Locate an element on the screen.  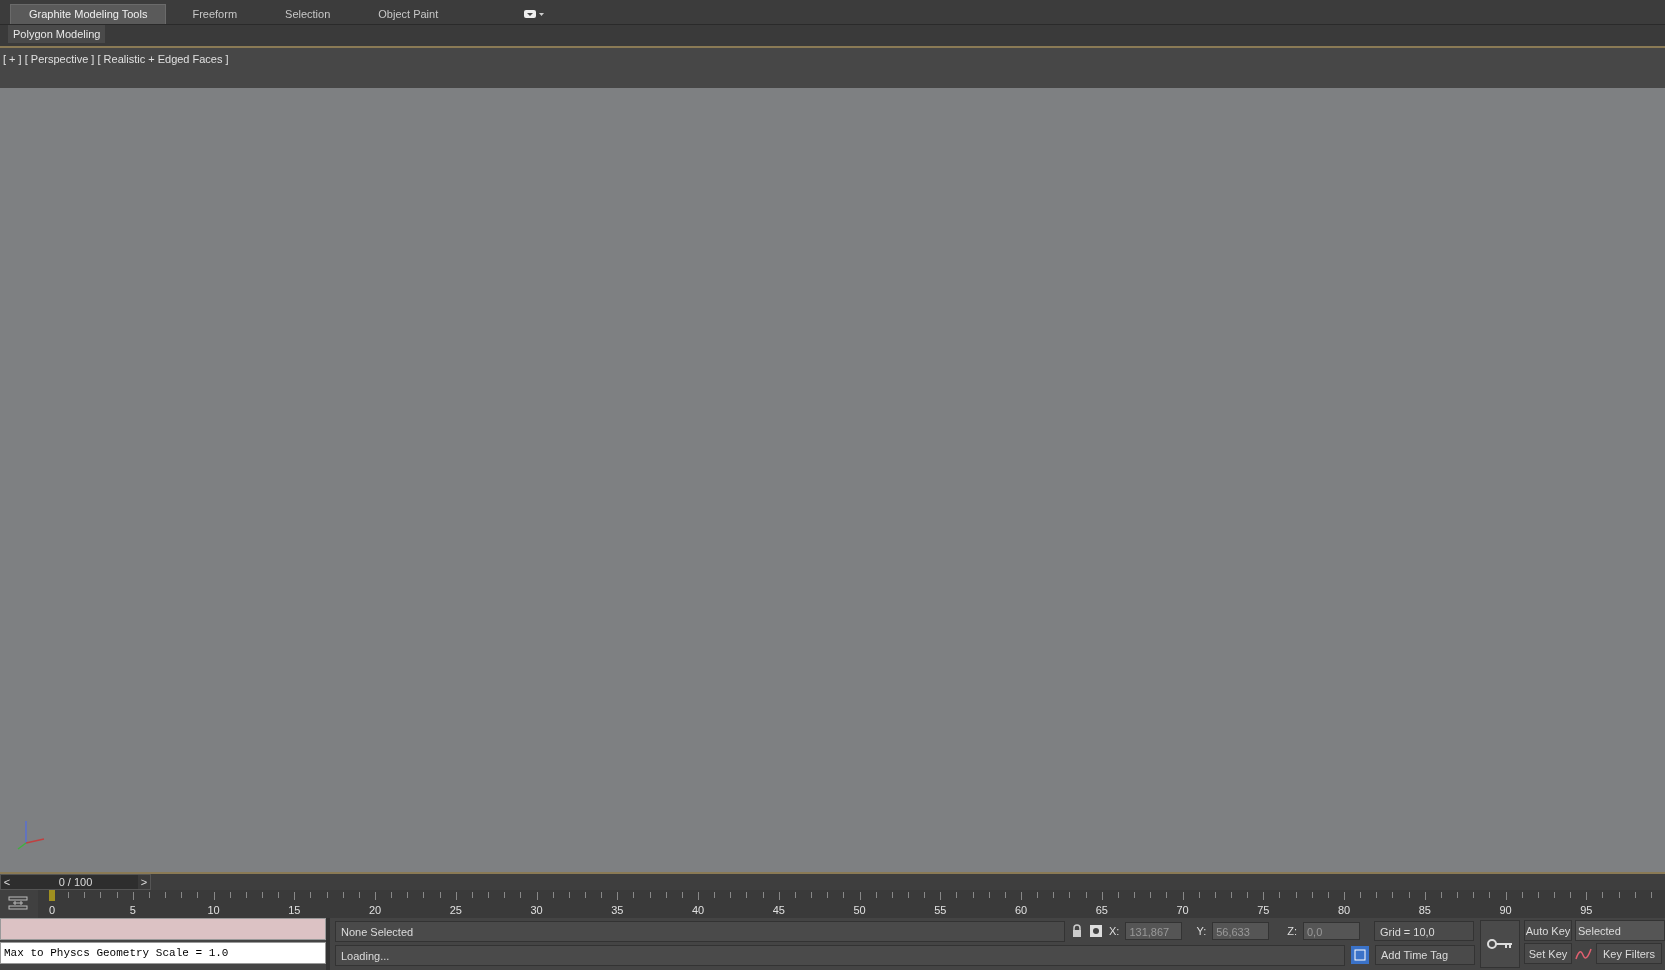
set-keys-button is located at coordinates (1500, 944).